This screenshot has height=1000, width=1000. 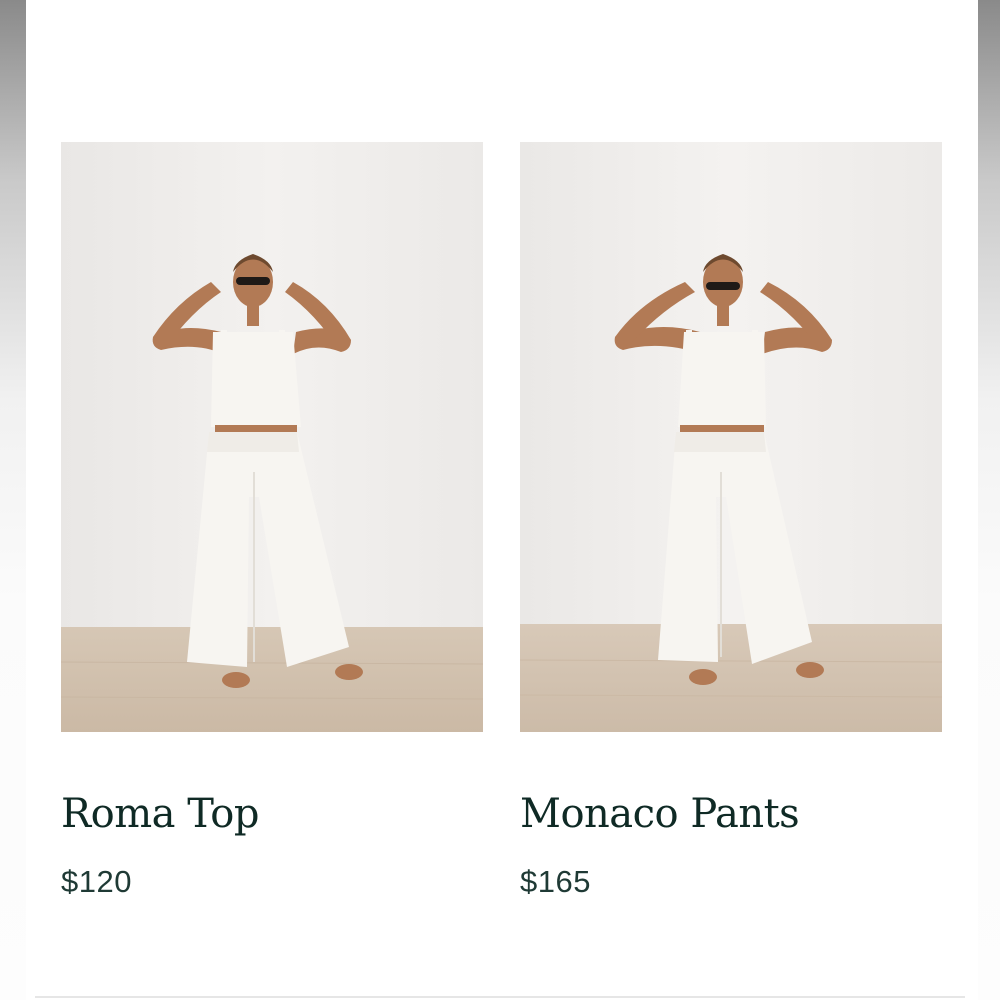 What do you see at coordinates (96, 881) in the screenshot?
I see `product-price: $120` at bounding box center [96, 881].